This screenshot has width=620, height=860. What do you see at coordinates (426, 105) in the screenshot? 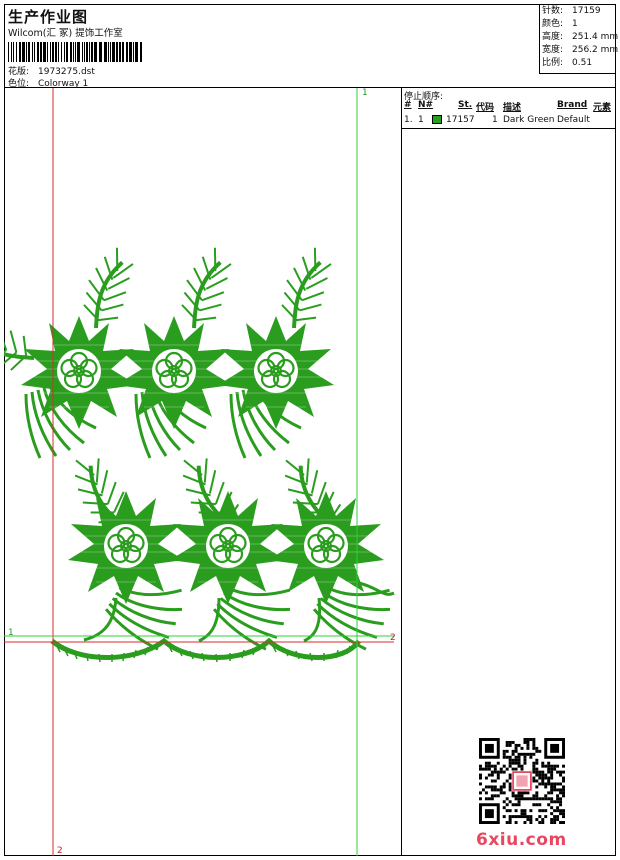
I see `col-needle: N#` at bounding box center [426, 105].